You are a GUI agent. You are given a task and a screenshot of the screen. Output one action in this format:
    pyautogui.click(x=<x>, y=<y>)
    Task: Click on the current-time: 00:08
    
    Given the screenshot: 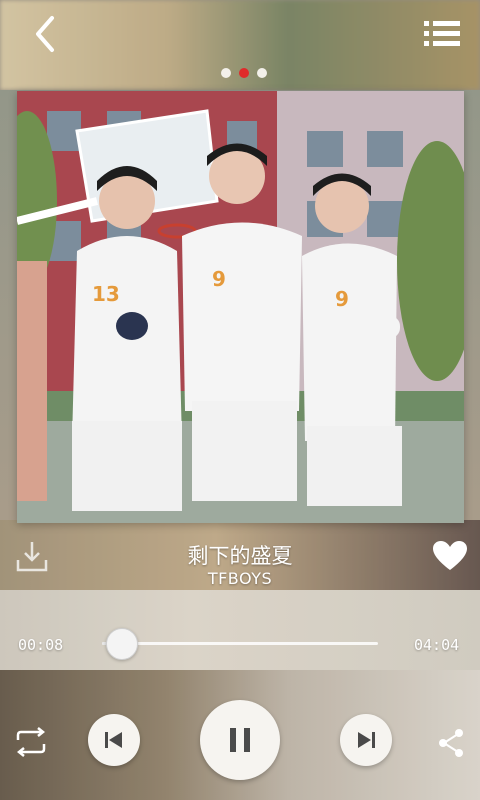 What is the action you would take?
    pyautogui.click(x=41, y=645)
    